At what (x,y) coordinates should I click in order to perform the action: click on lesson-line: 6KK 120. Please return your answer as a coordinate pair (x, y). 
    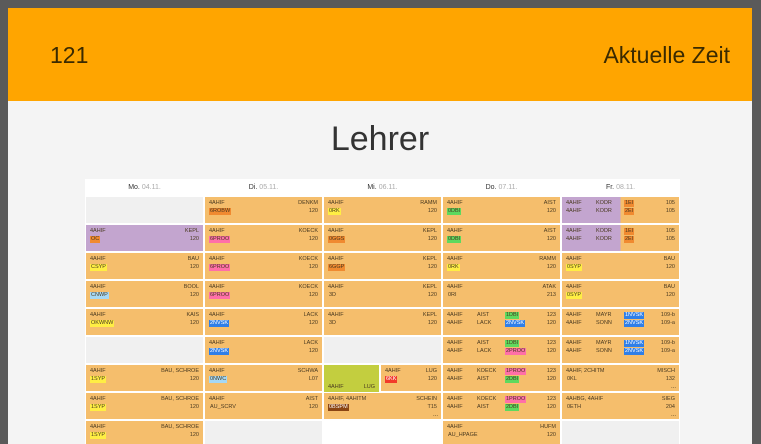
    Looking at the image, I should click on (411, 379).